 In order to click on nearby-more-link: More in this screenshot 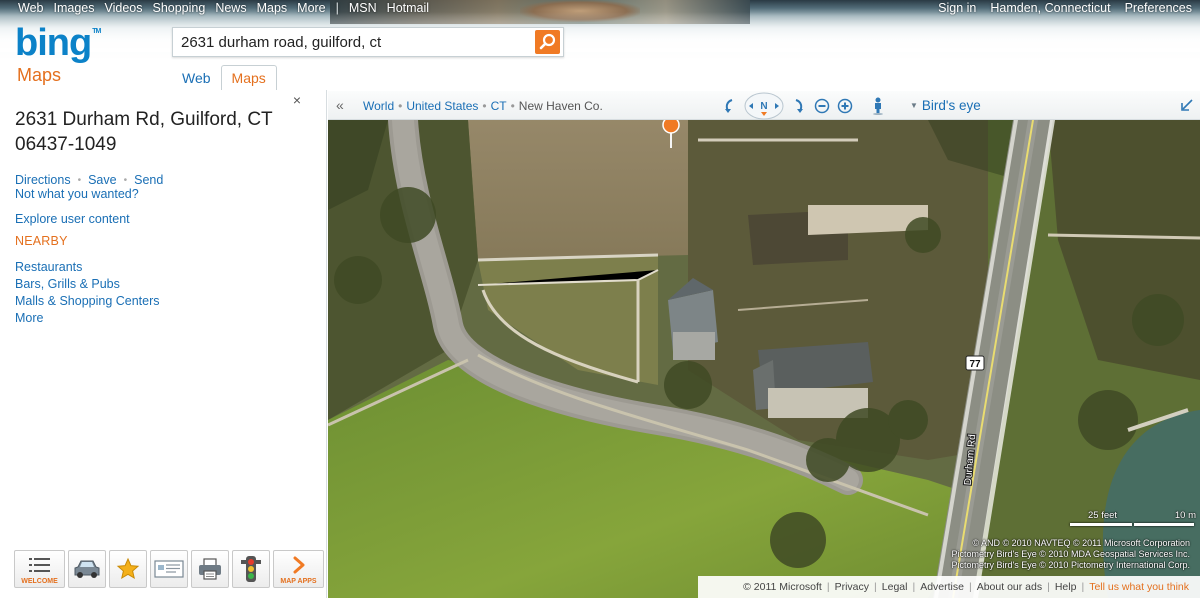, I will do `click(87, 318)`.